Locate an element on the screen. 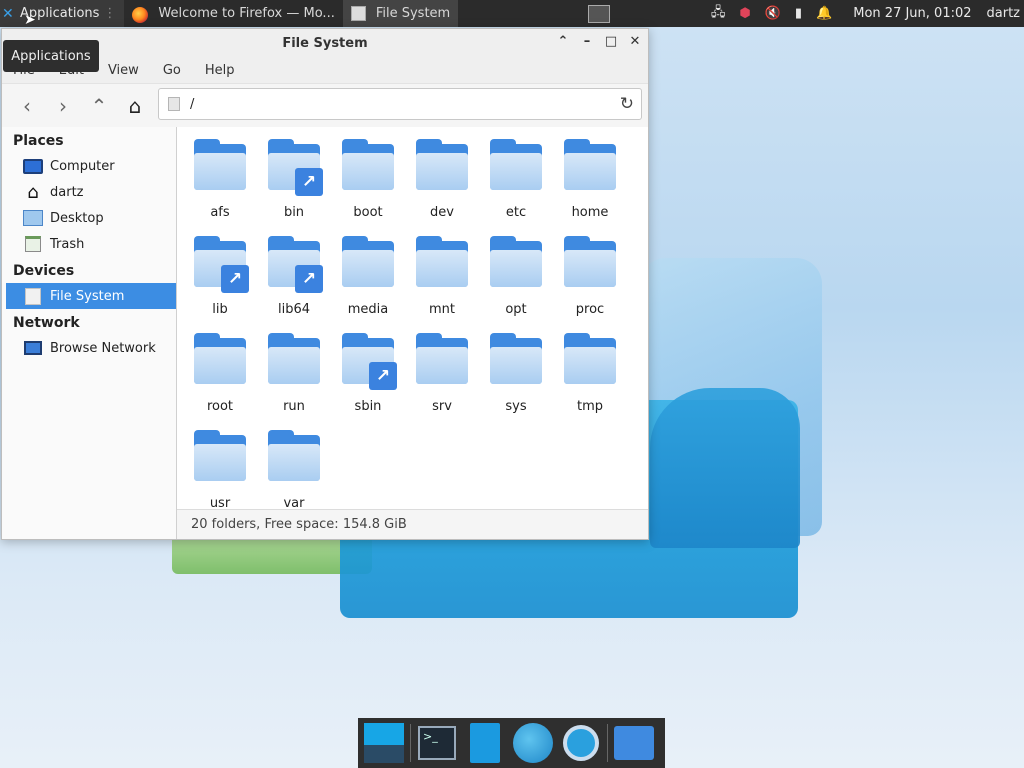 This screenshot has height=768, width=1024. location-path: / is located at coordinates (192, 104).